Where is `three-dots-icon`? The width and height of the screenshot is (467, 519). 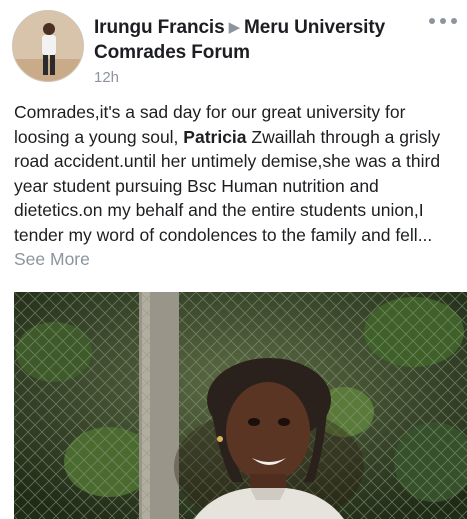
three-dots-icon is located at coordinates (443, 21).